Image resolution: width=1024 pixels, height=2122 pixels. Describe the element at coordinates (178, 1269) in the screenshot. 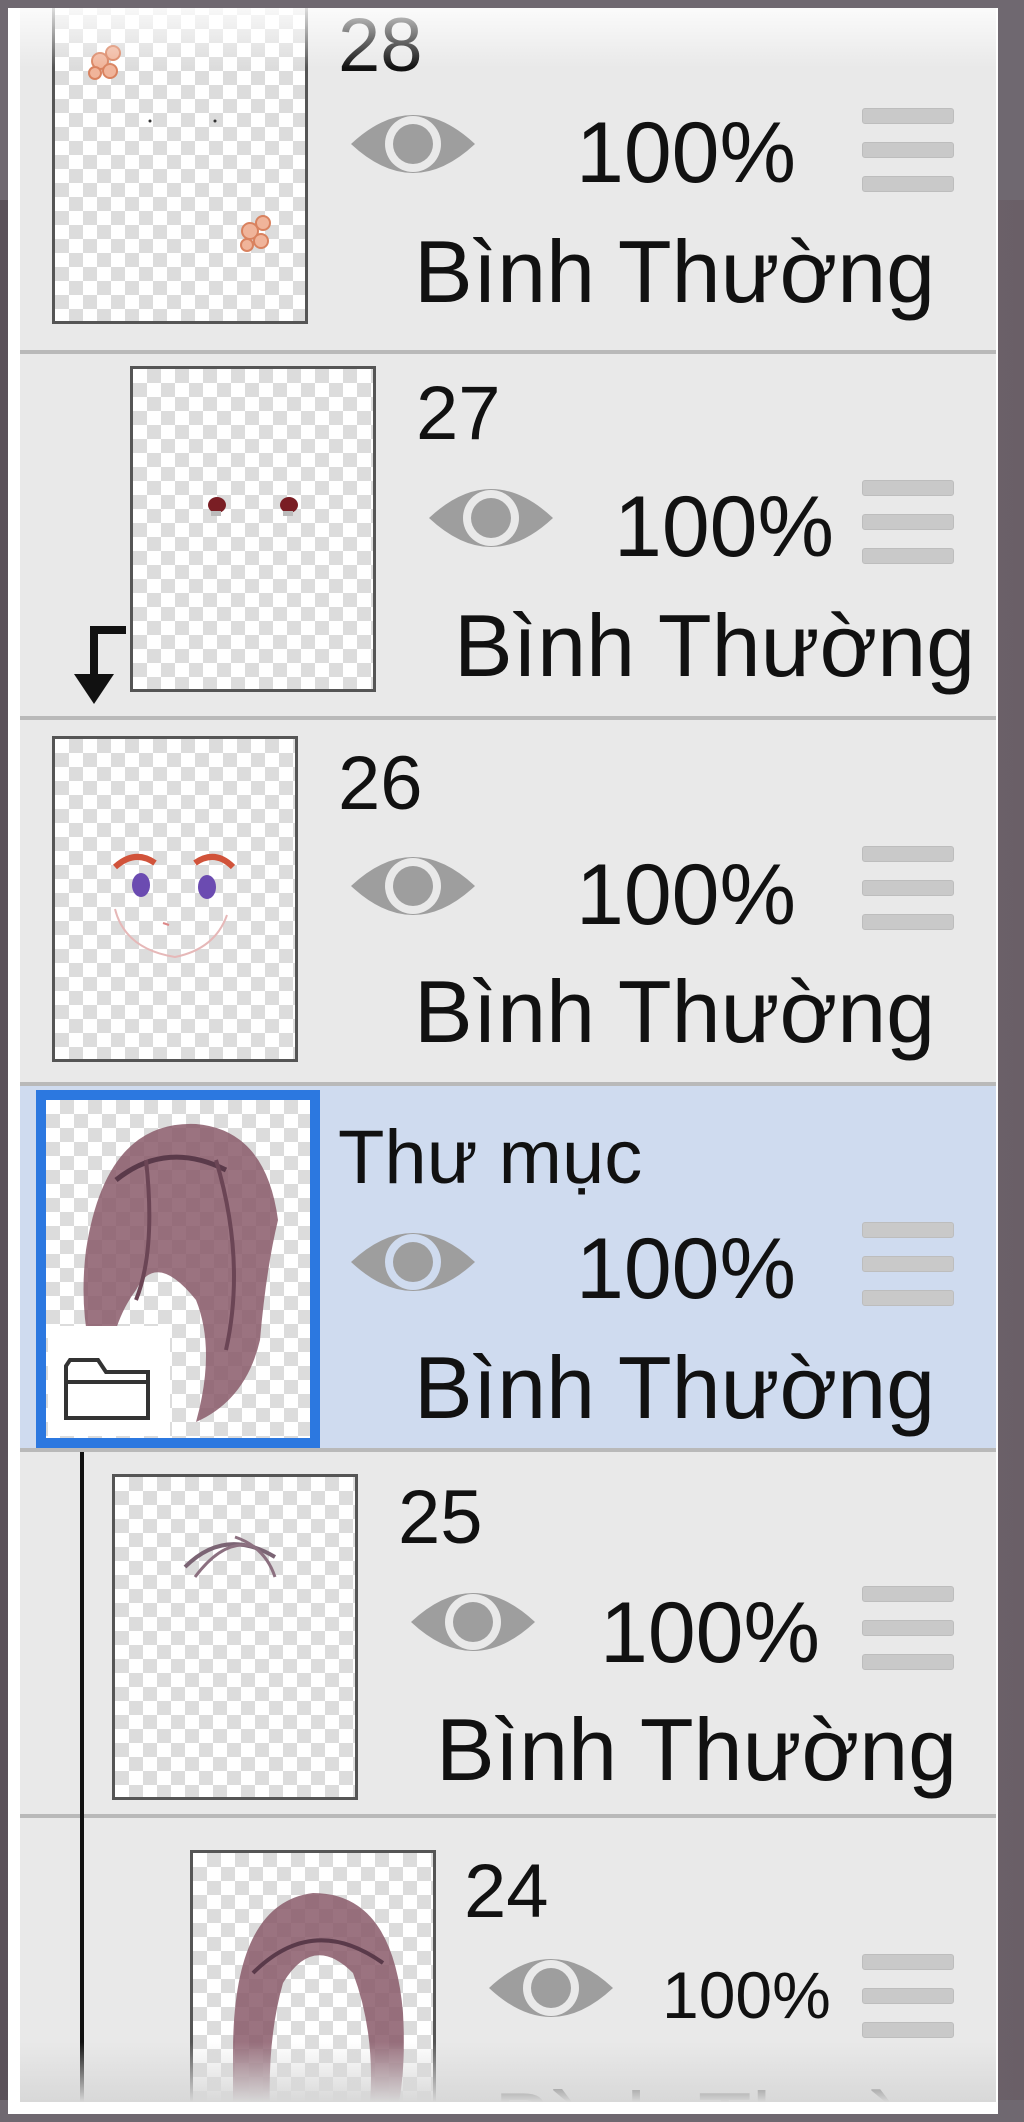

I see `folder-thumbnail` at that location.